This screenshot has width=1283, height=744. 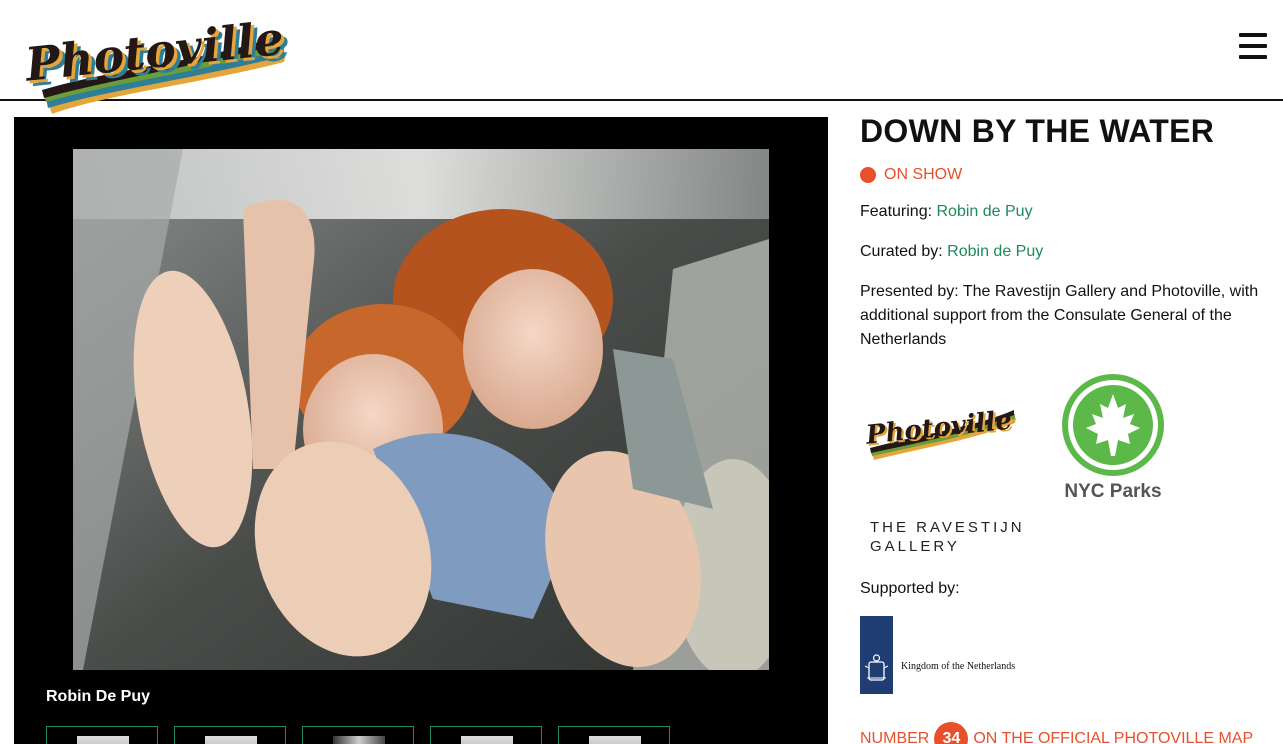 What do you see at coordinates (1066, 175) in the screenshot?
I see `status-badge: ON SHOW` at bounding box center [1066, 175].